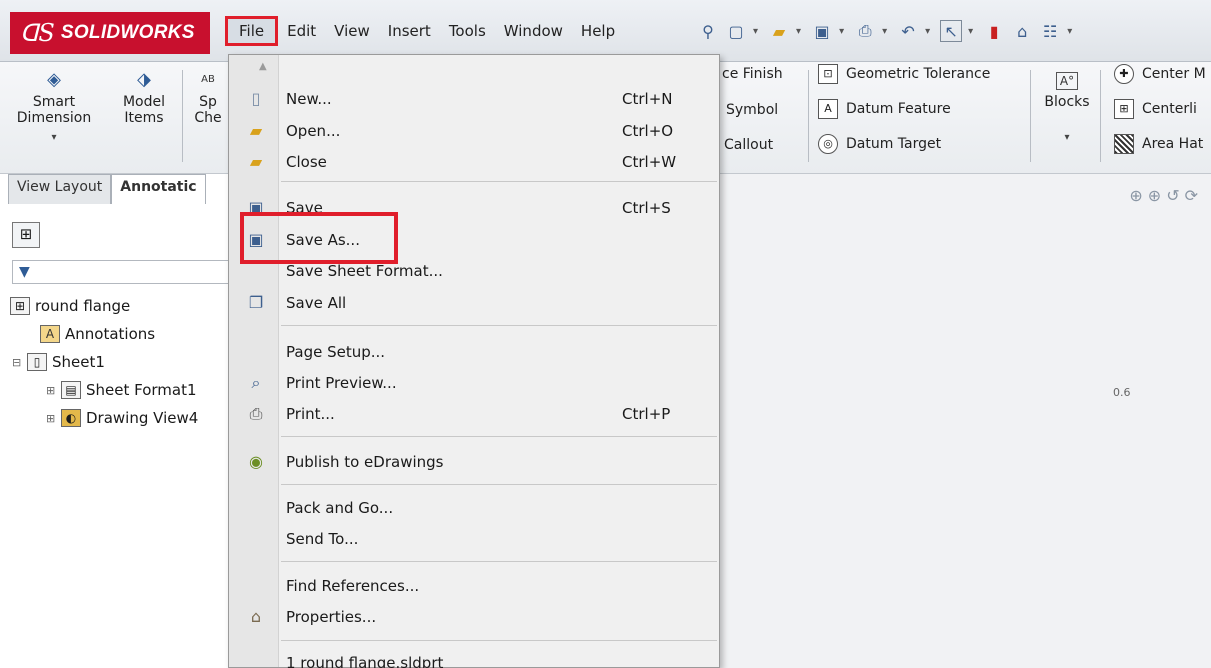 Image resolution: width=1211 pixels, height=668 pixels. Describe the element at coordinates (752, 110) in the screenshot. I see `symbol-button: Symbol` at that location.